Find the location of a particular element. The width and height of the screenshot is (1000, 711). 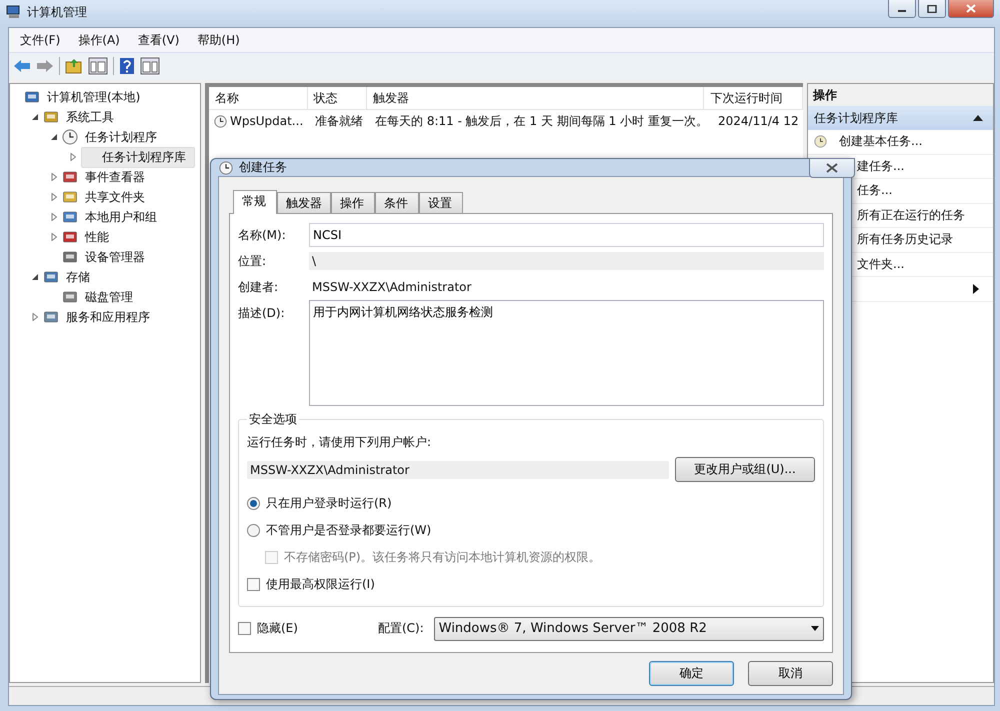

option-label: 使用最高权限运行(I) is located at coordinates (320, 584).